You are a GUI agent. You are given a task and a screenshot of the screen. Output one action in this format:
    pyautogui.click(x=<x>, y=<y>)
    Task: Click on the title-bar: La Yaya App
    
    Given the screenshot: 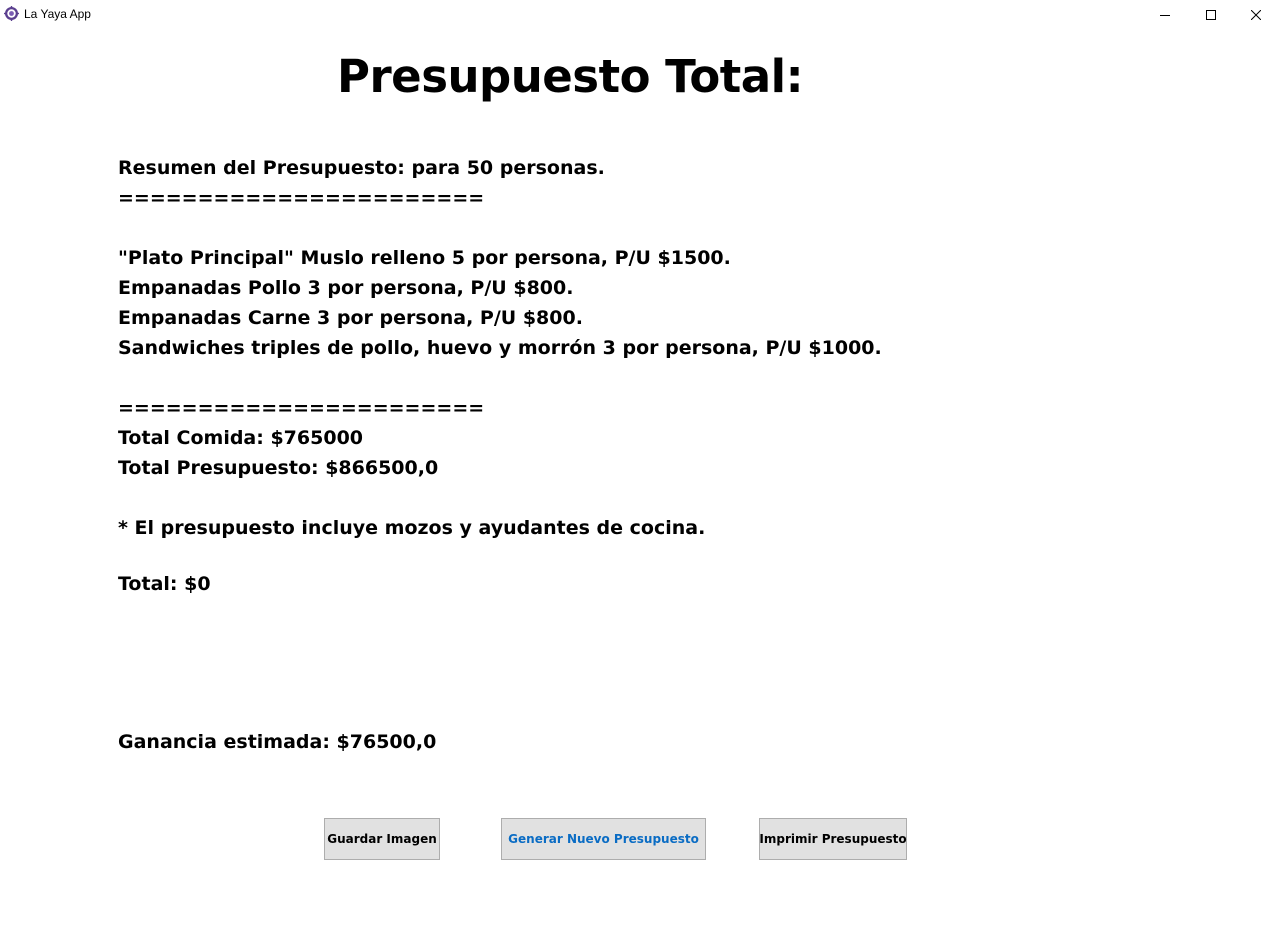 What is the action you would take?
    pyautogui.click(x=637, y=14)
    